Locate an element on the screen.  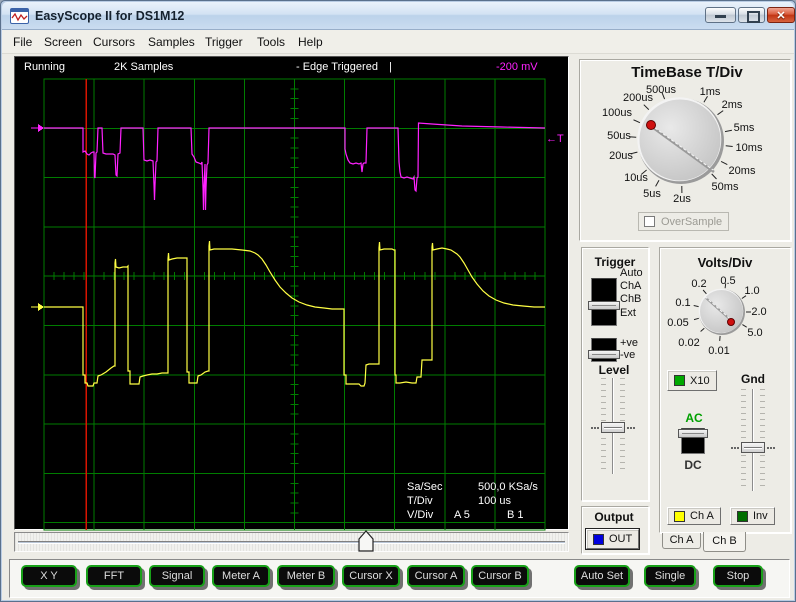
timebase-label-2ms: 2ms is located at coordinates (732, 105).